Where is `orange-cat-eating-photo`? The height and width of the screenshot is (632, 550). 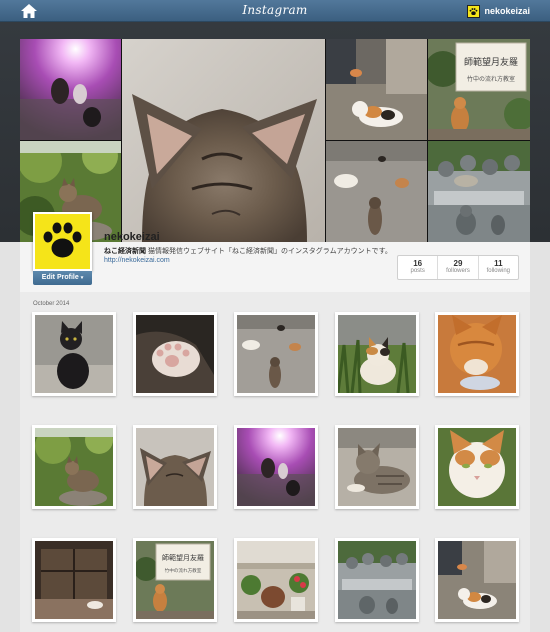
orange-cat-eating-photo is located at coordinates (477, 354).